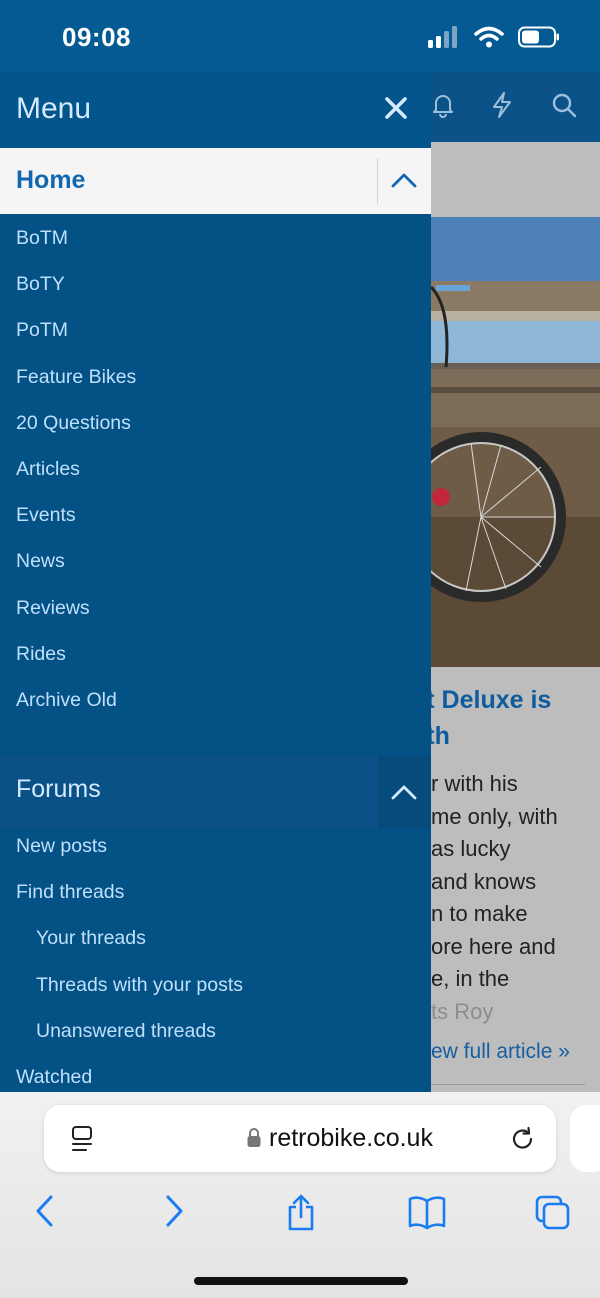 This screenshot has height=1298, width=600. I want to click on home-indicator, so click(301, 1281).